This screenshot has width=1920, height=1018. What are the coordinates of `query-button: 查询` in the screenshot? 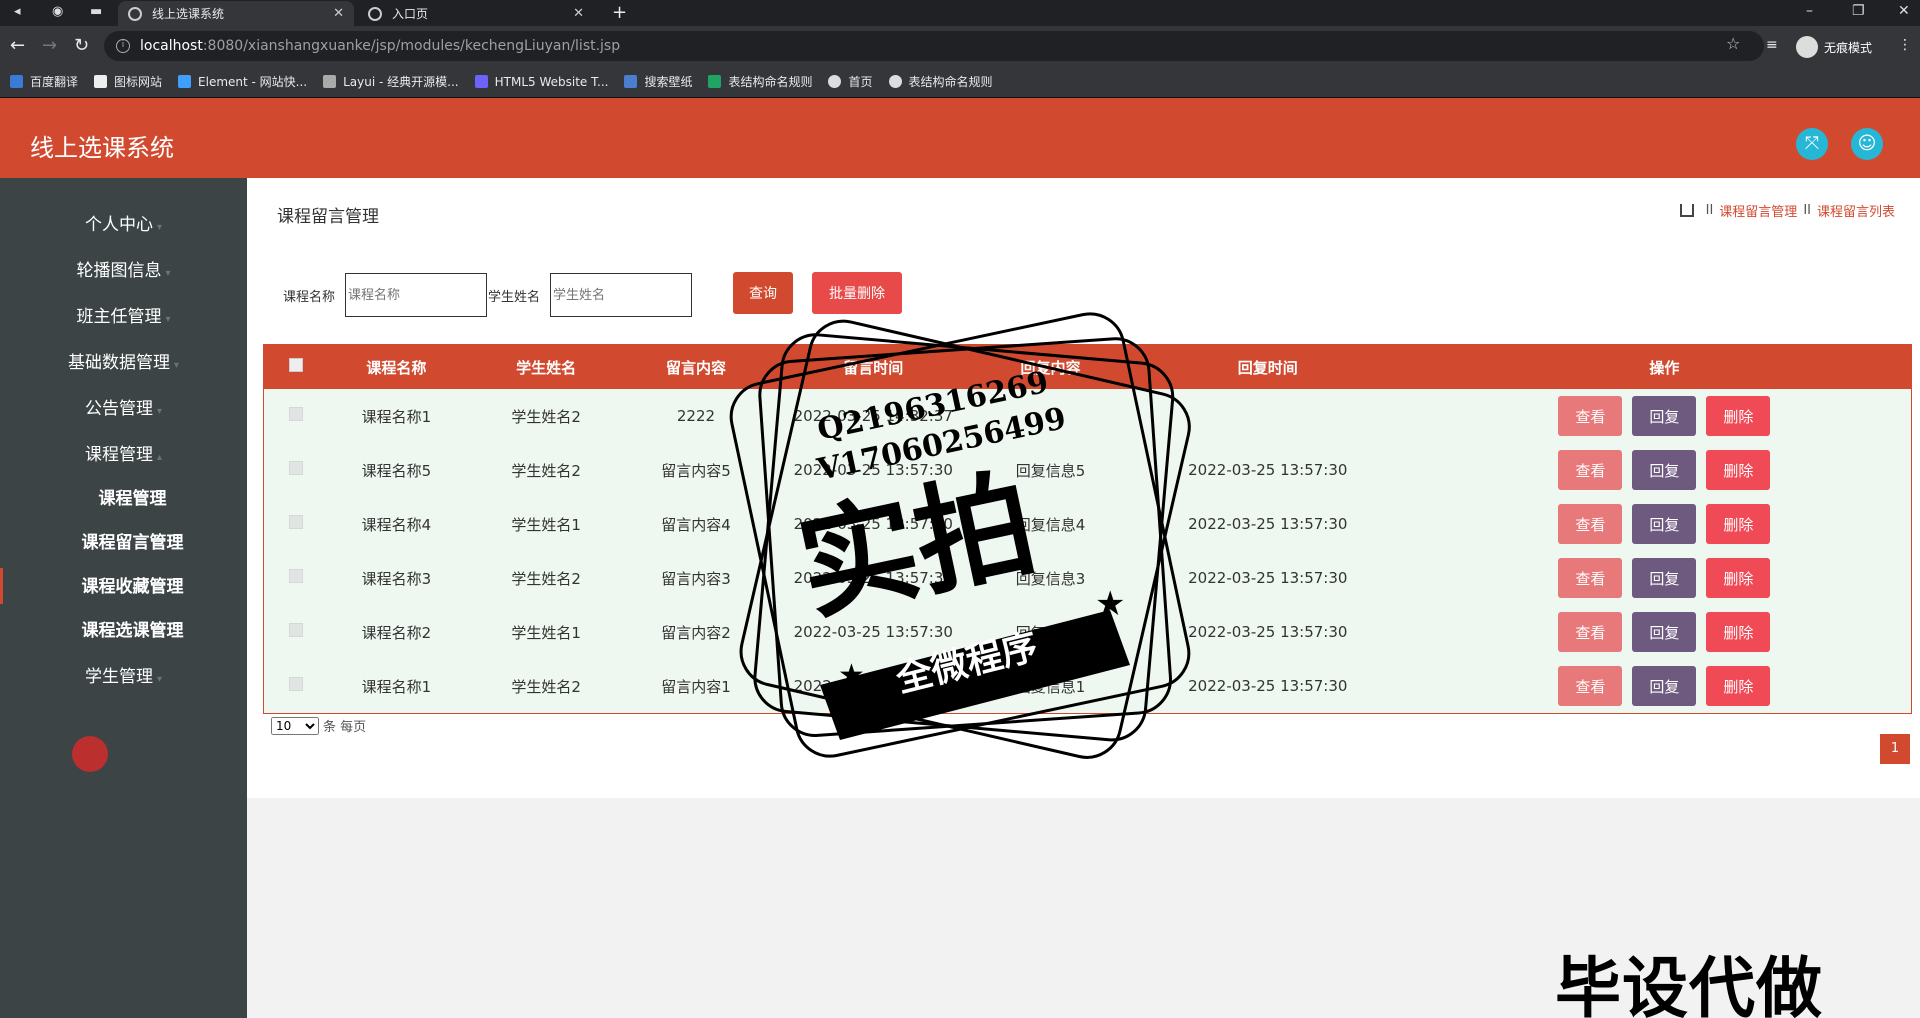 It's located at (763, 293).